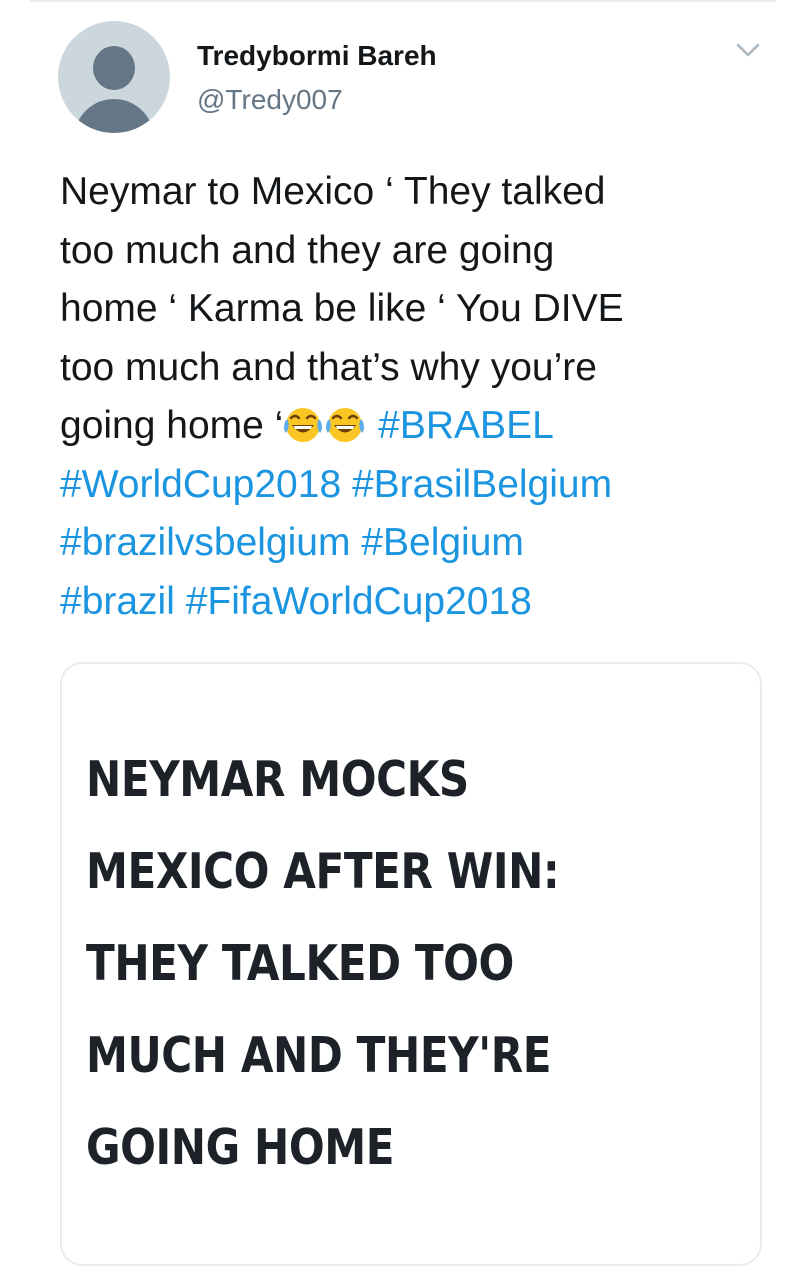  I want to click on avatar, so click(114, 77).